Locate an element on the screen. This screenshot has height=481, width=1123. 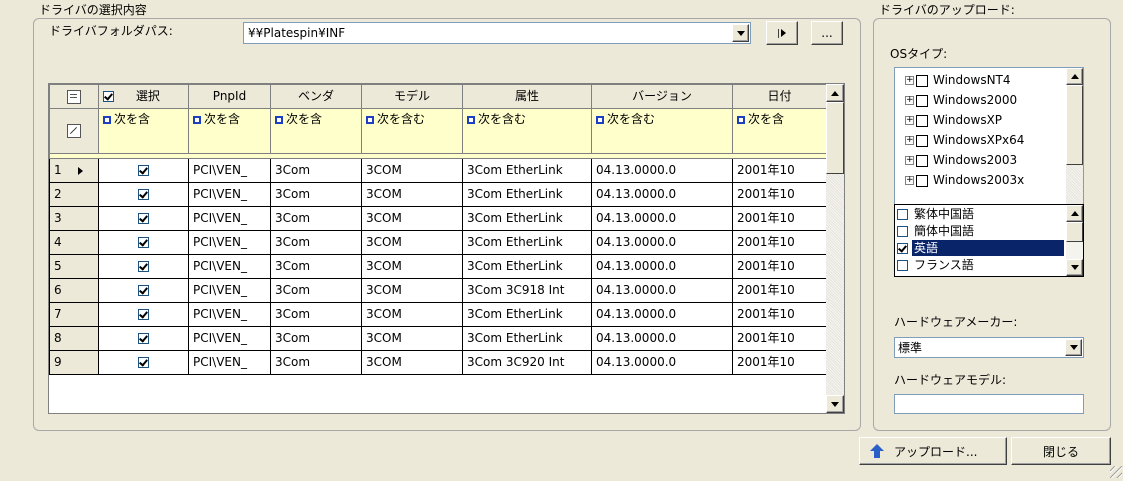
scroll-thumb is located at coordinates (835, 138).